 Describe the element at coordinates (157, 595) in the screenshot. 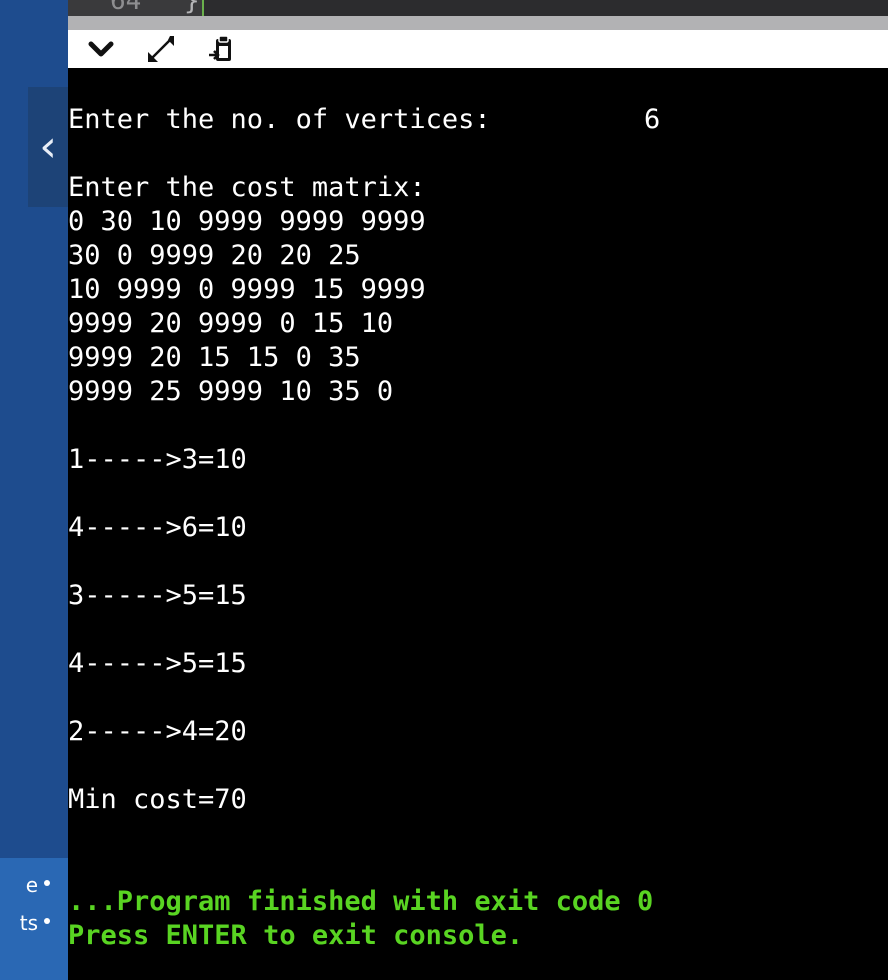

I see `edge-output: 3----->5=15` at that location.